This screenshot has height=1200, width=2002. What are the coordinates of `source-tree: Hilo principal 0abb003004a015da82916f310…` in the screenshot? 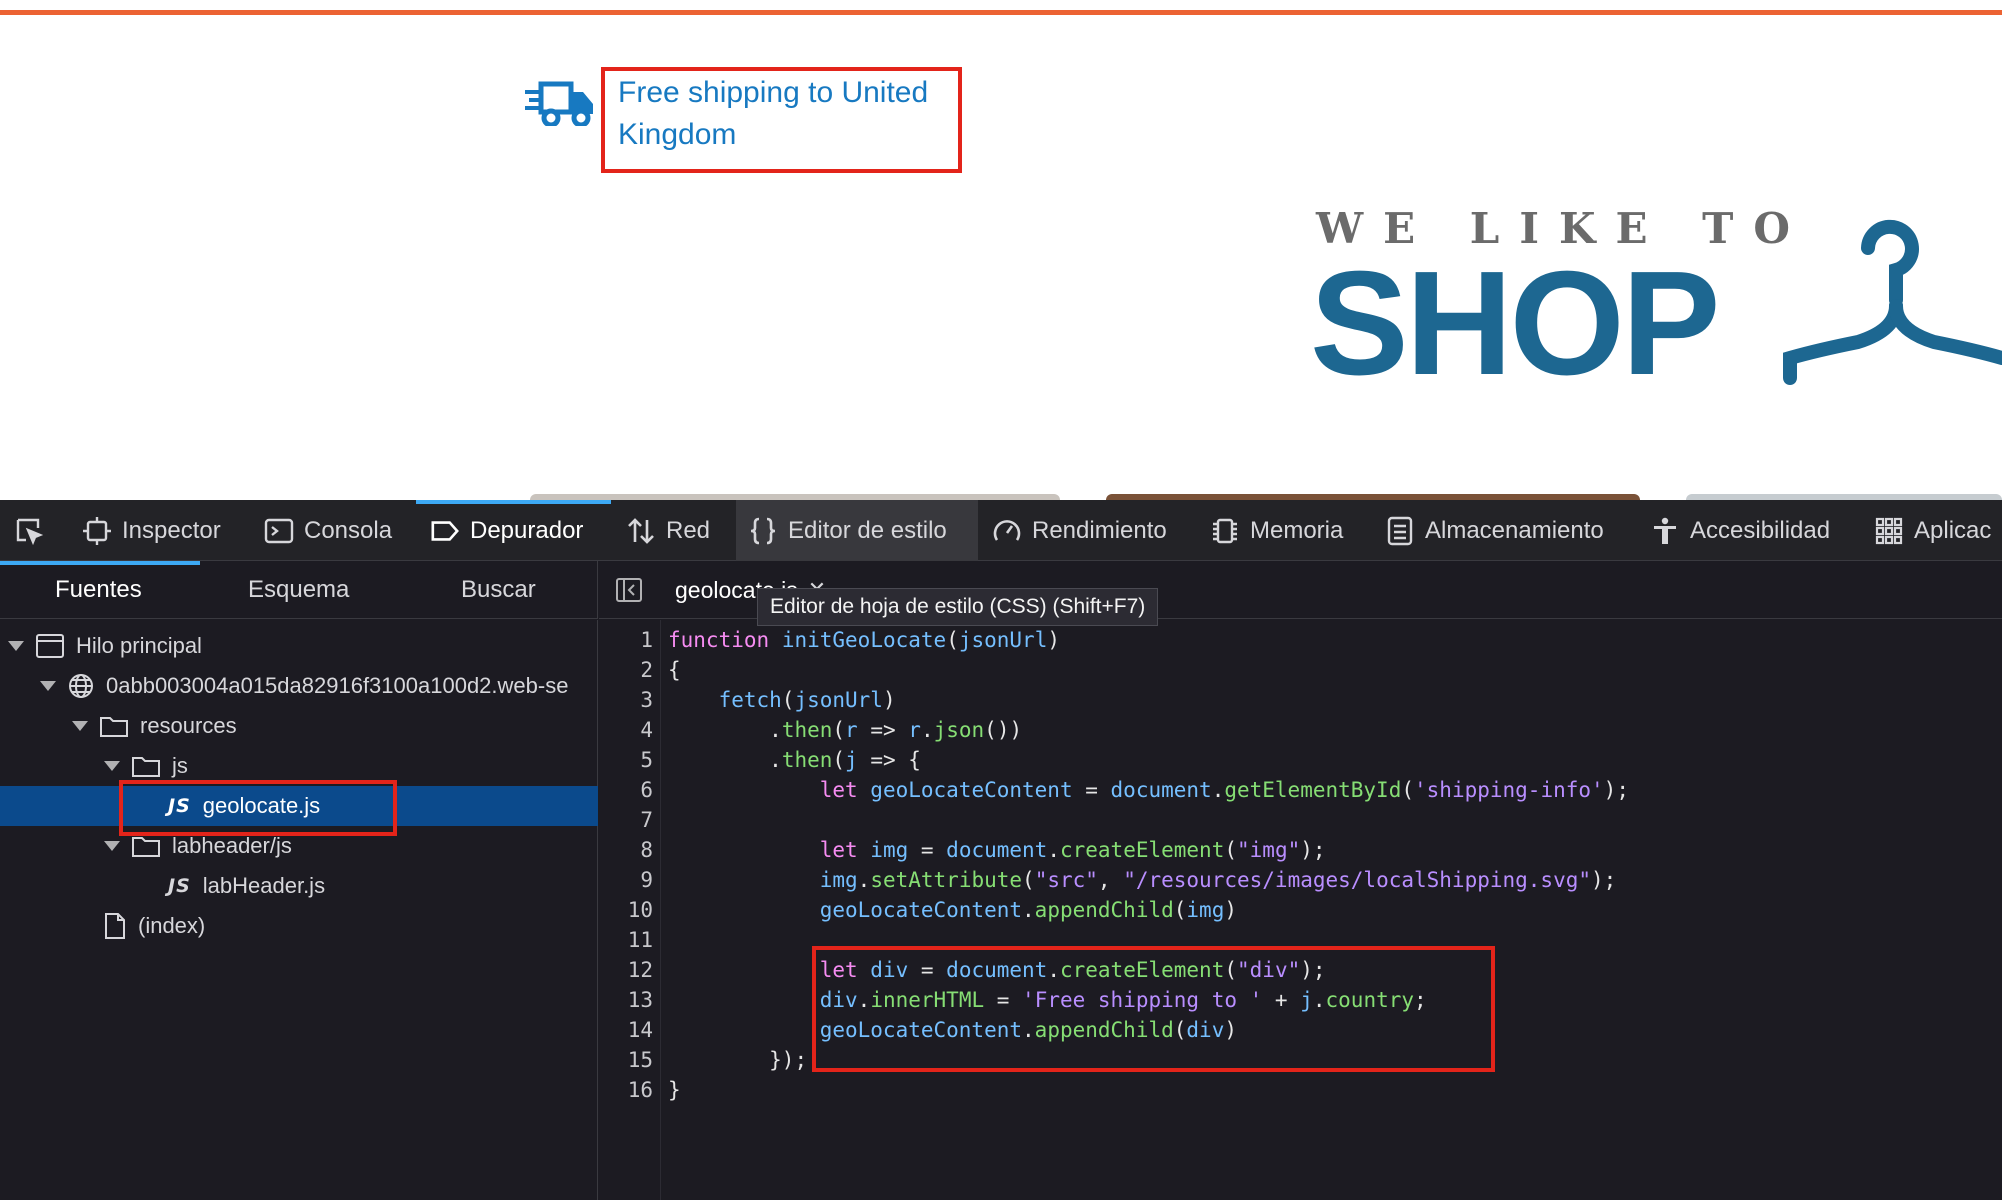 It's located at (299, 910).